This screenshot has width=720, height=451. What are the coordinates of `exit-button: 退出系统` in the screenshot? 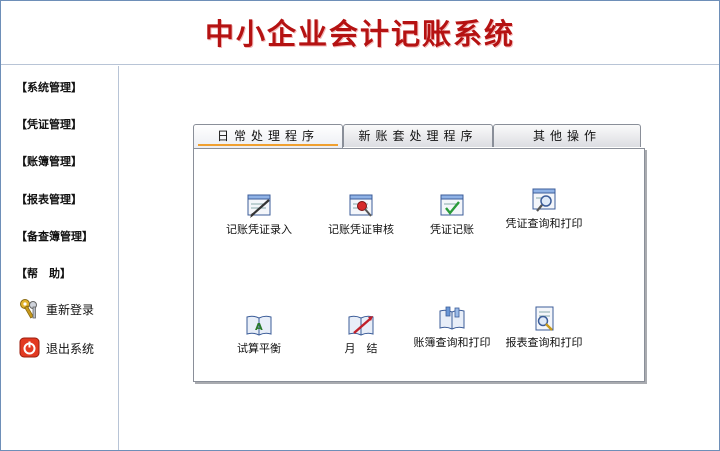 It's located at (56, 348).